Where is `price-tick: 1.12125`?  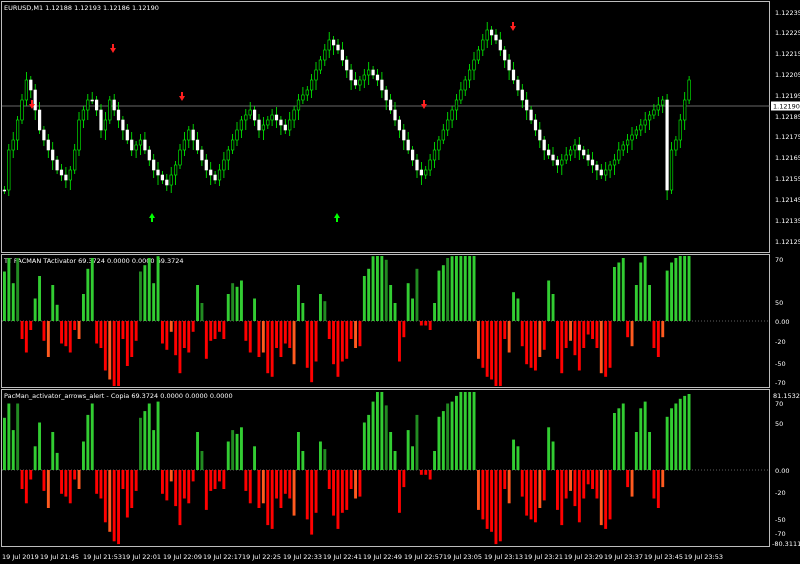
price-tick: 1.12125 is located at coordinates (787, 242).